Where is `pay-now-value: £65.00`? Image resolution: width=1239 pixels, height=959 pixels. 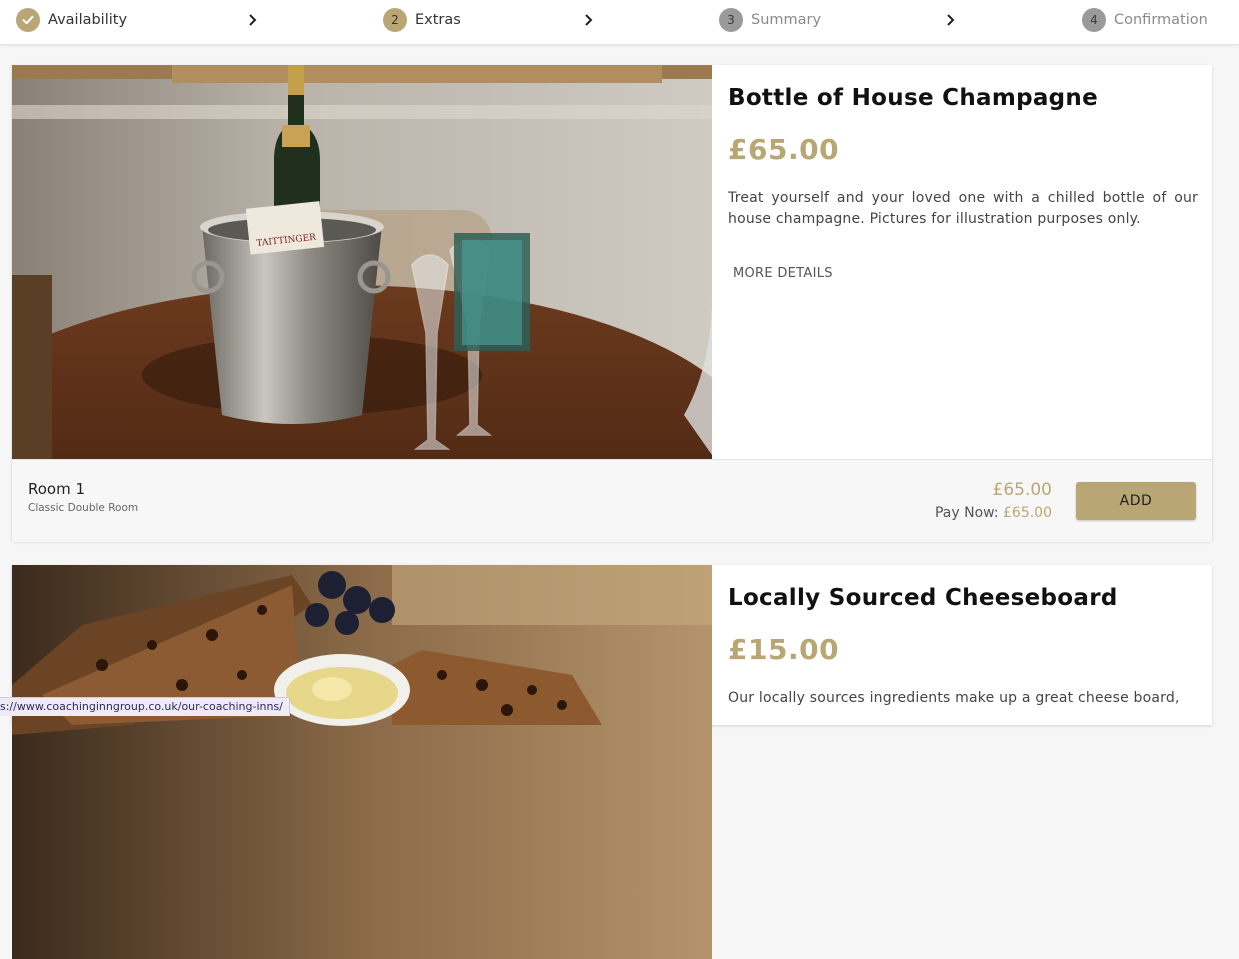
pay-now-value: £65.00 is located at coordinates (1027, 513).